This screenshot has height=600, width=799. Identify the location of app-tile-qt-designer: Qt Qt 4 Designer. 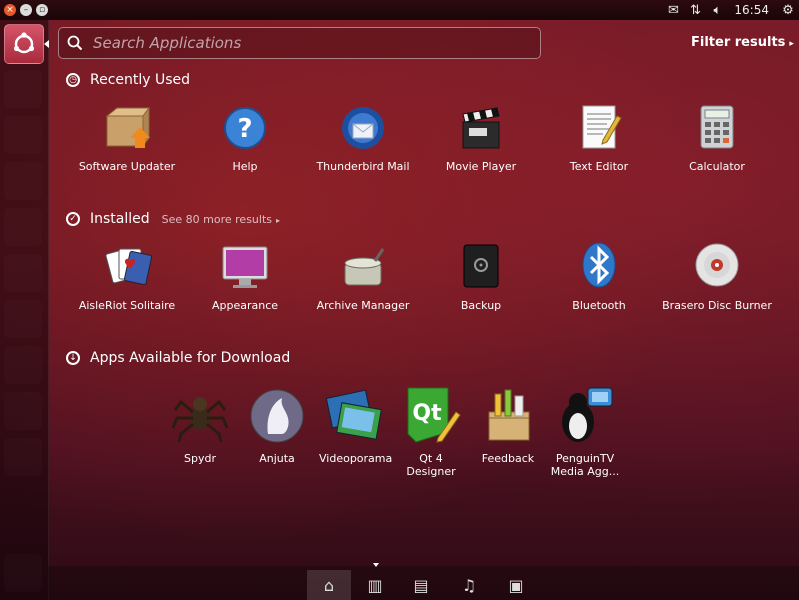
(431, 431).